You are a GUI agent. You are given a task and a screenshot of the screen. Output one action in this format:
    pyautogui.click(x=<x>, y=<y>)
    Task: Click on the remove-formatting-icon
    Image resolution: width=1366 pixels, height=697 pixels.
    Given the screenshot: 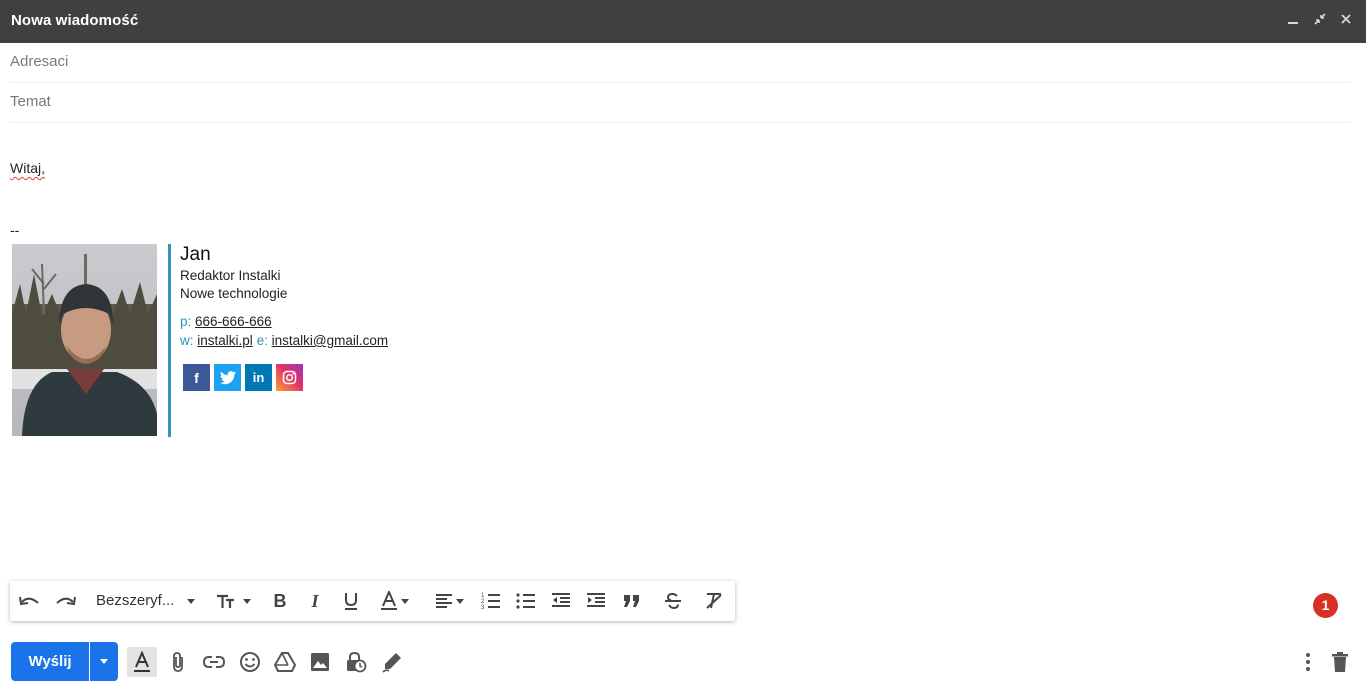 What is the action you would take?
    pyautogui.click(x=714, y=601)
    